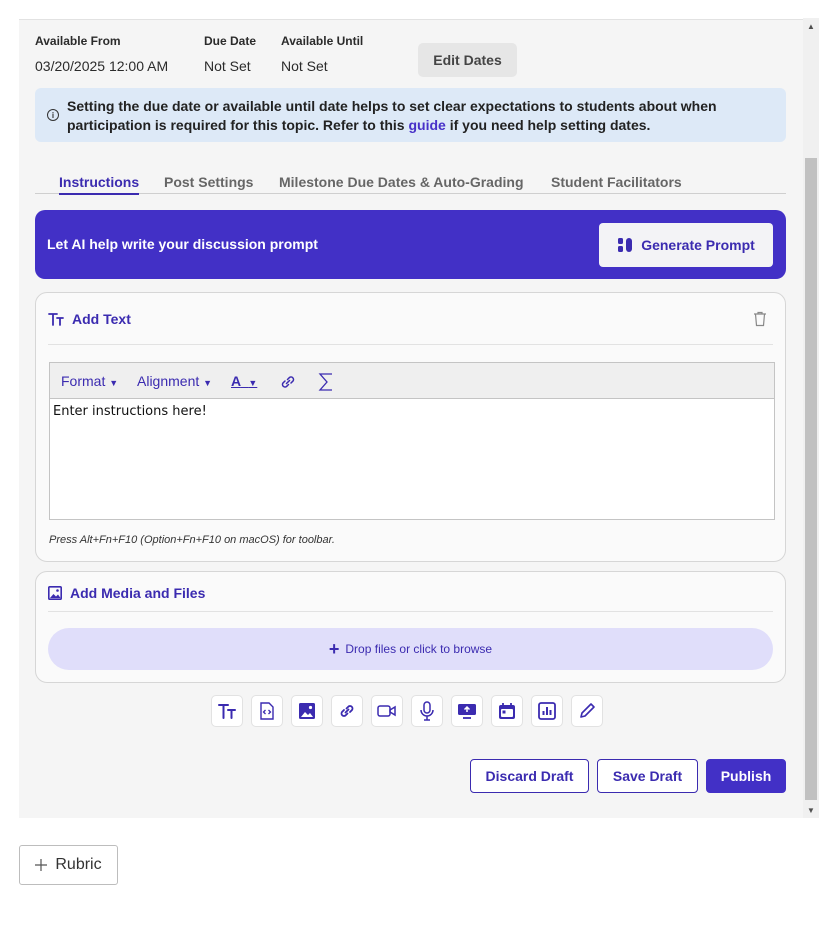  What do you see at coordinates (625, 245) in the screenshot?
I see `ai-sparkle-icon` at bounding box center [625, 245].